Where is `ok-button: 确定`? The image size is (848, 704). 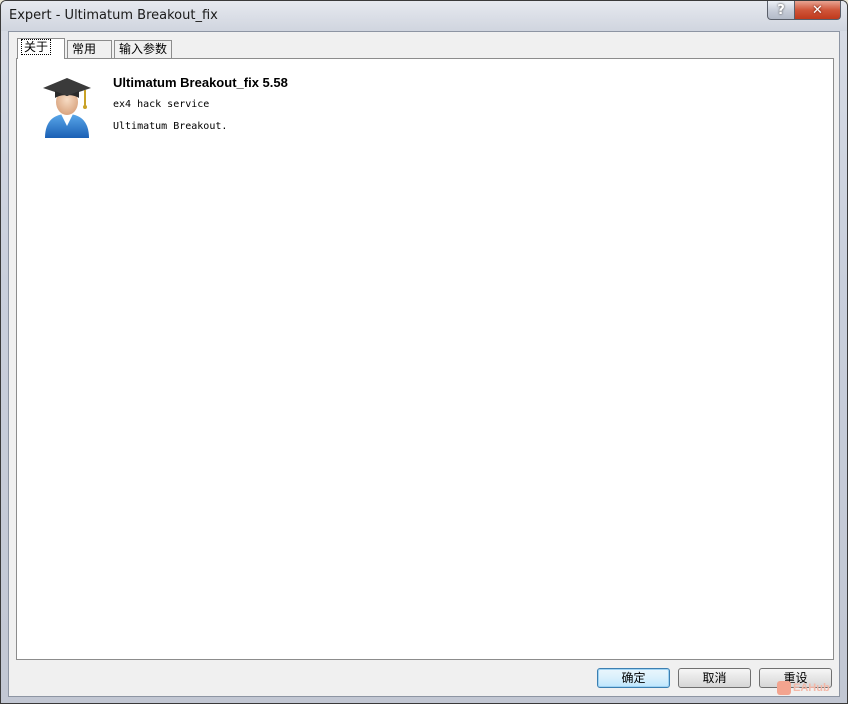 ok-button: 确定 is located at coordinates (633, 678).